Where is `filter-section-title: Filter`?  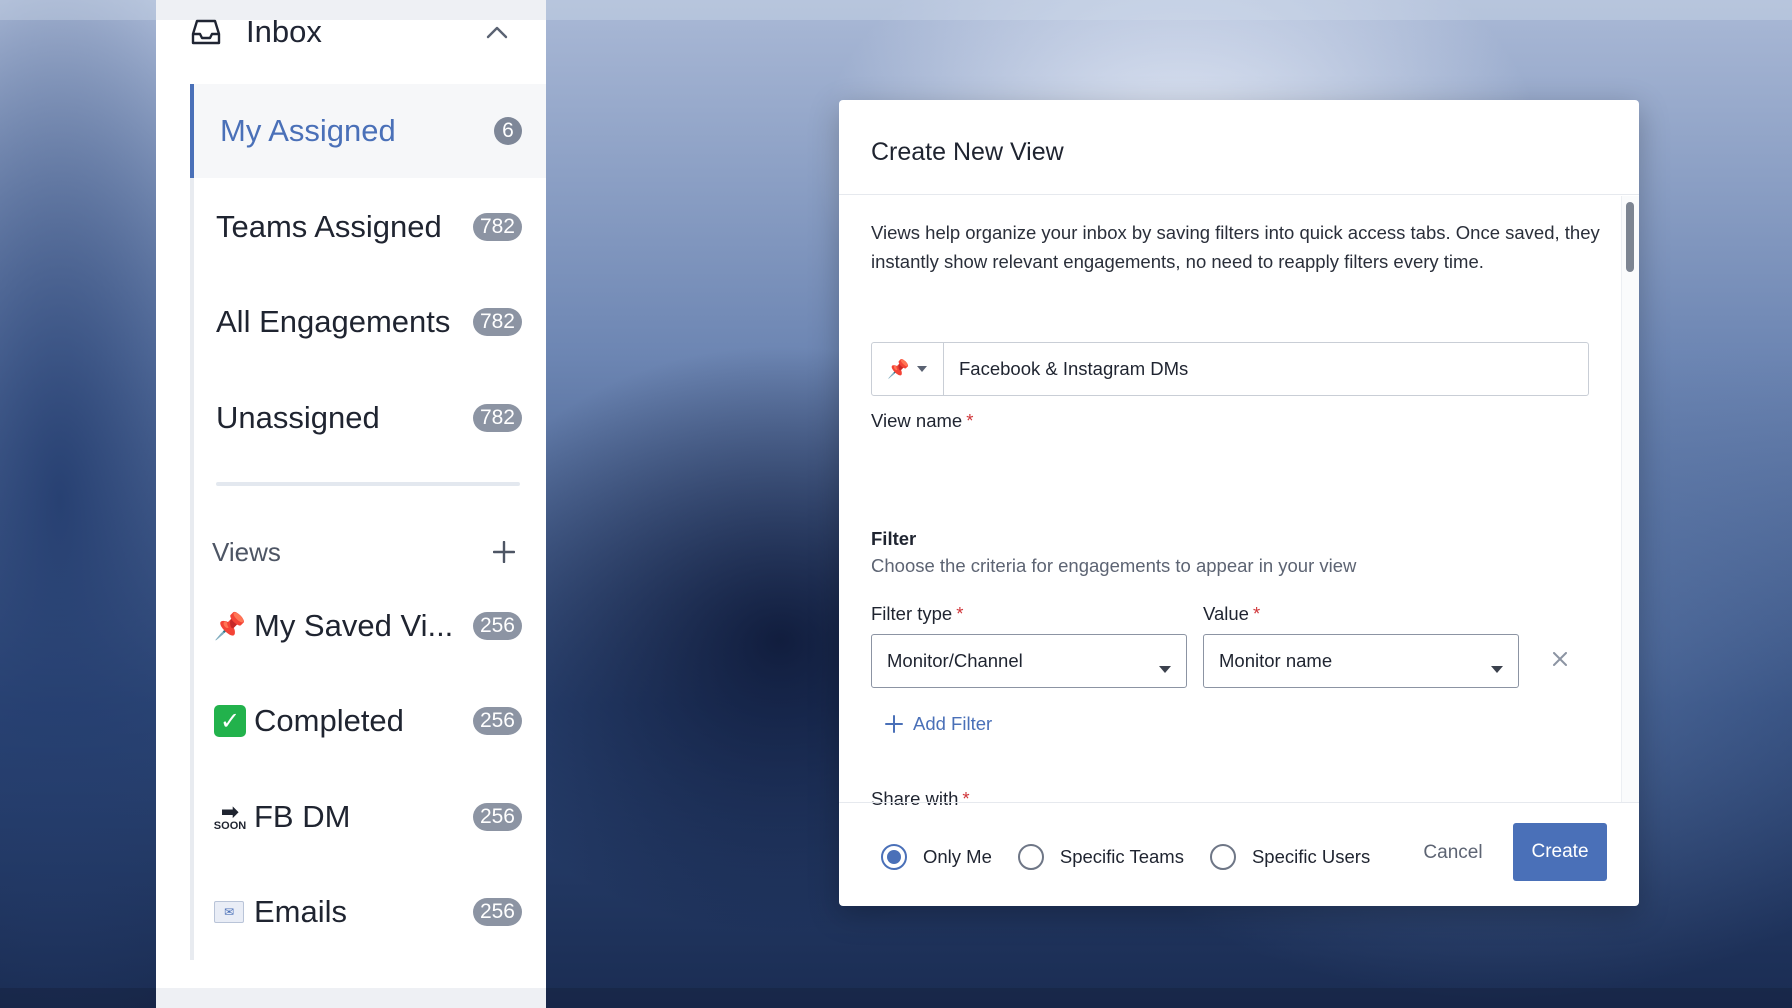
filter-section-title: Filter is located at coordinates (894, 538).